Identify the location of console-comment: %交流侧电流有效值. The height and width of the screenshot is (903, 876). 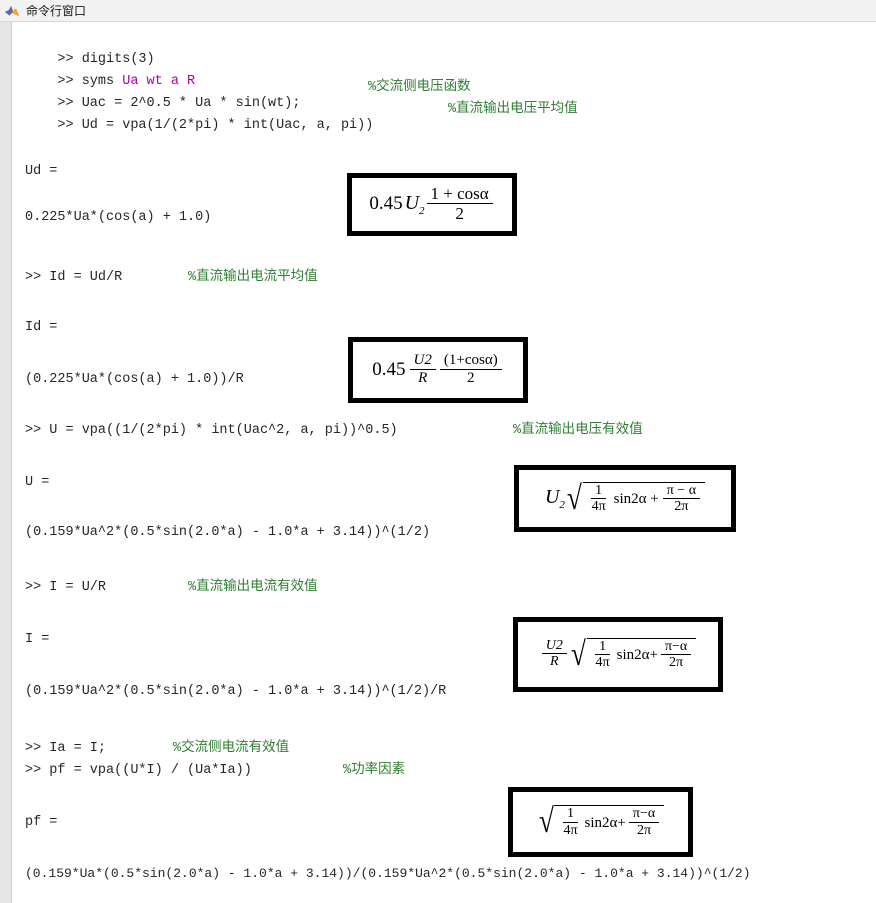
(231, 748).